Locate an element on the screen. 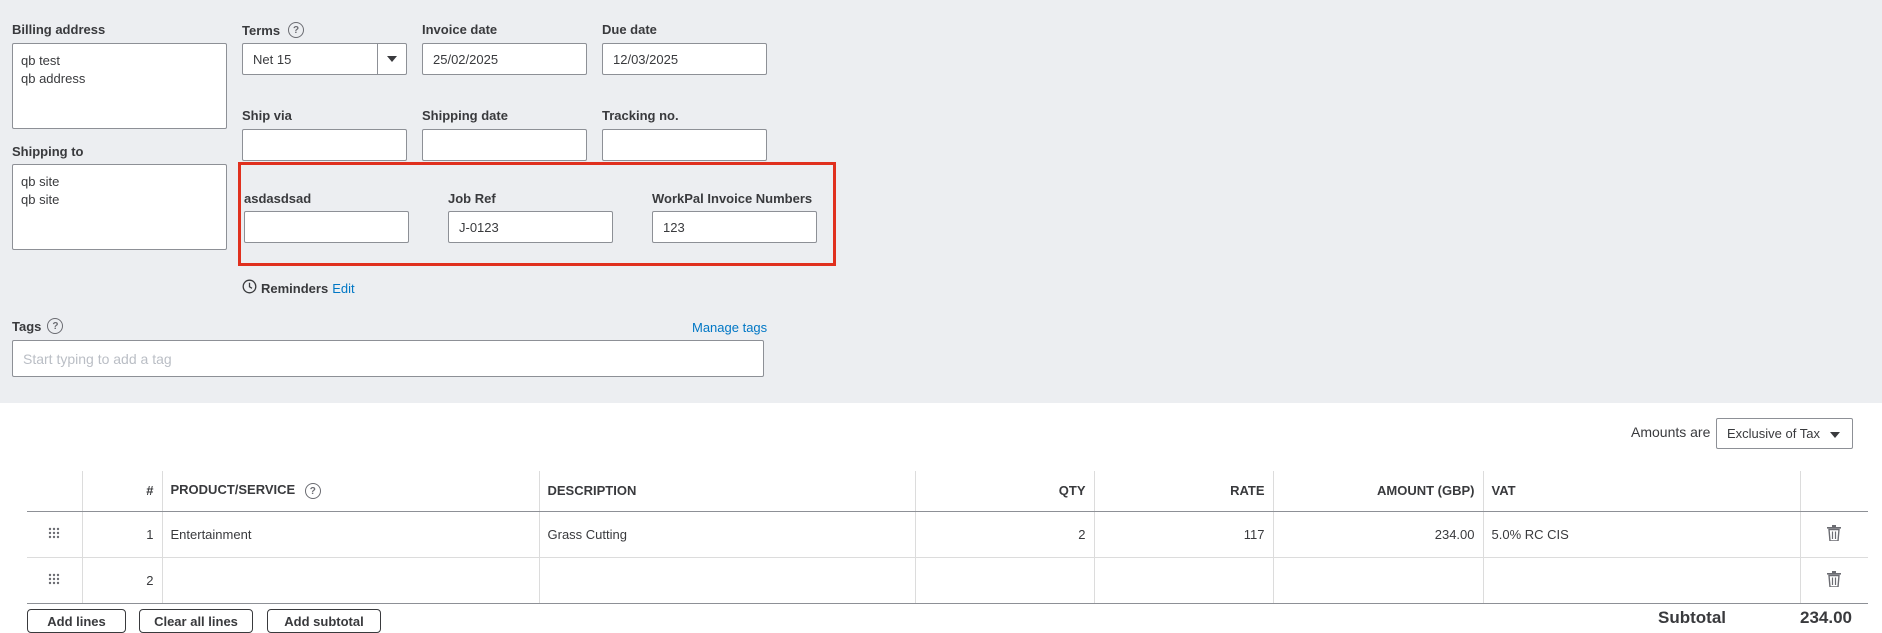 Image resolution: width=1882 pixels, height=633 pixels. row-description: Grass Cutting is located at coordinates (726, 534).